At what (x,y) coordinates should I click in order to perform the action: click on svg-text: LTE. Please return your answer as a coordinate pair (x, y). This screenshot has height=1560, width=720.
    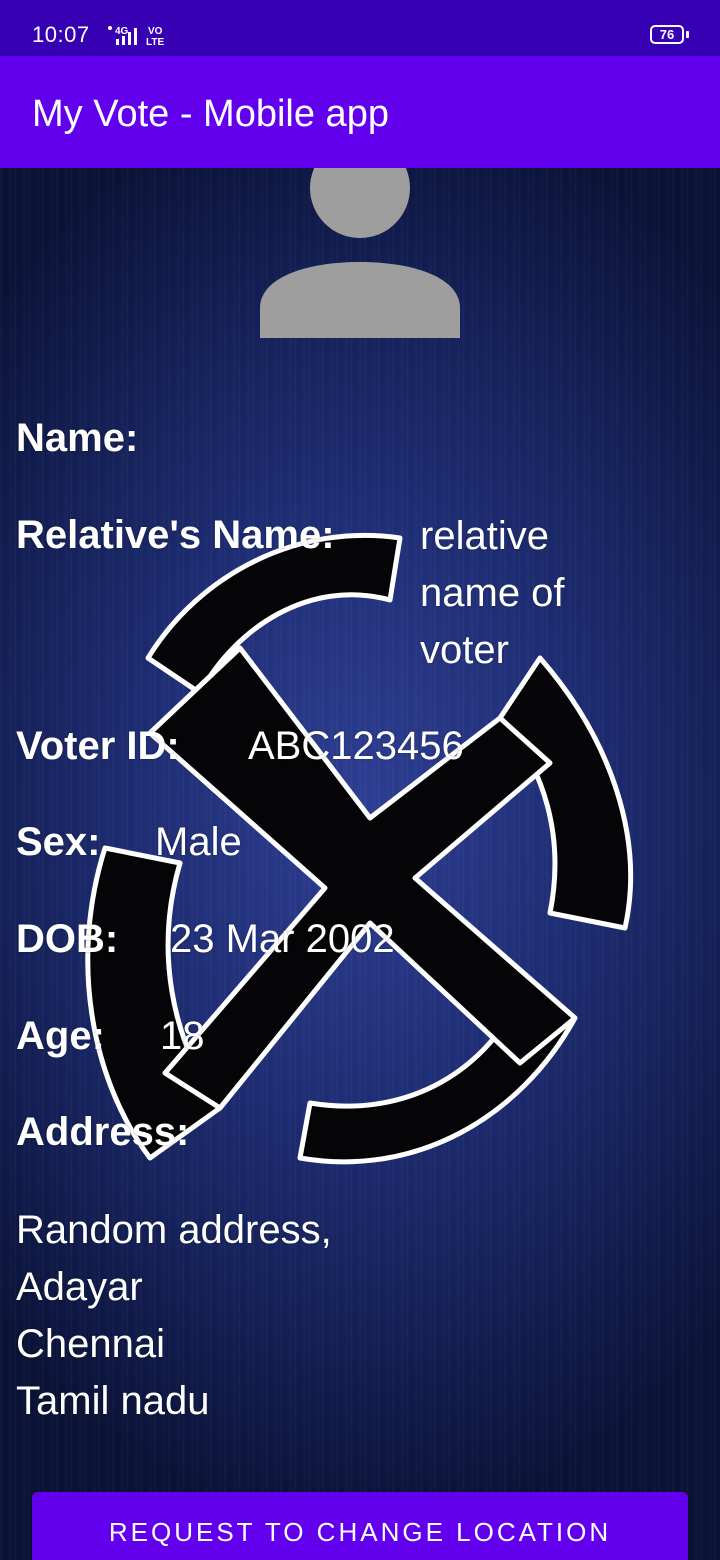
    Looking at the image, I should click on (155, 42).